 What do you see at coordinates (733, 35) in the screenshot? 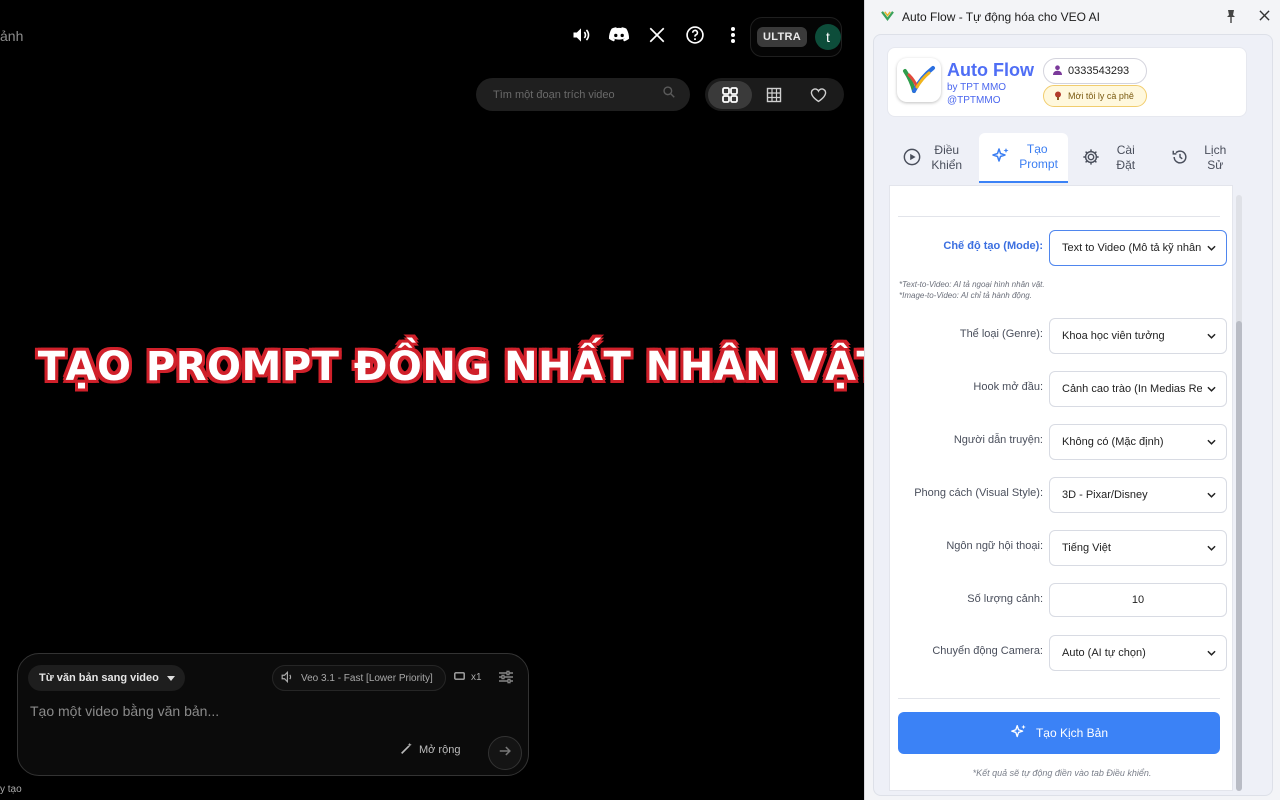
I see `more-vert-icon` at bounding box center [733, 35].